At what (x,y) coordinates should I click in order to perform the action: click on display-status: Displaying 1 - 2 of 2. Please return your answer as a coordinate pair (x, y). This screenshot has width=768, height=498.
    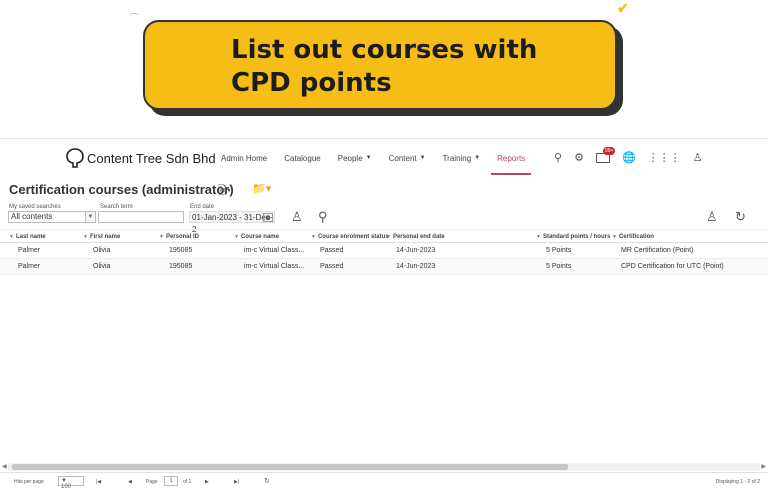
    Looking at the image, I should click on (737, 482).